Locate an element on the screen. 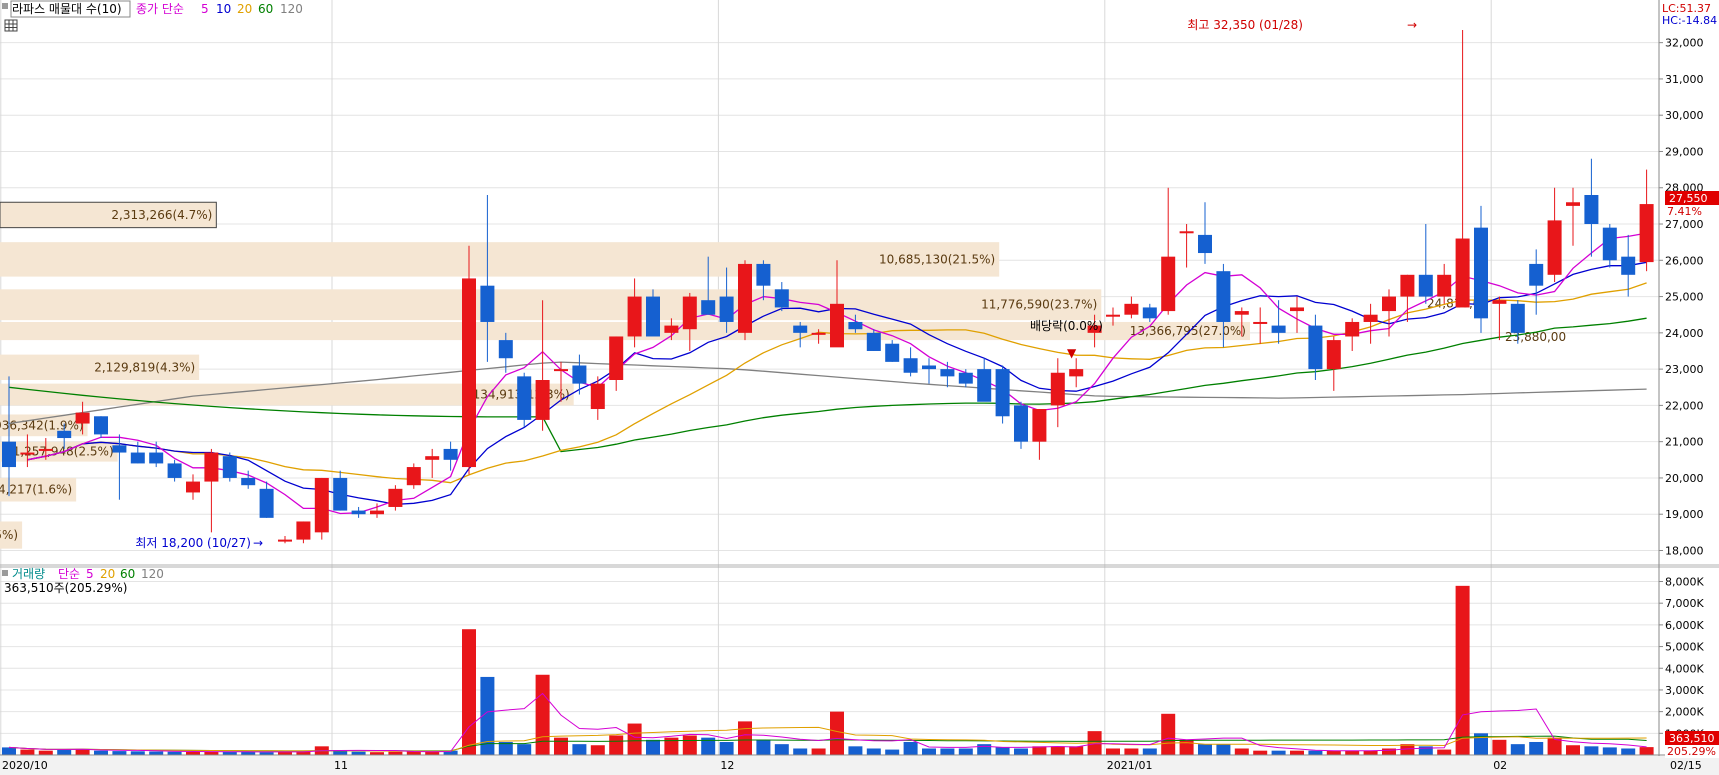 The width and height of the screenshot is (1719, 775). x-axis-label: 2021/01 is located at coordinates (1130, 765).